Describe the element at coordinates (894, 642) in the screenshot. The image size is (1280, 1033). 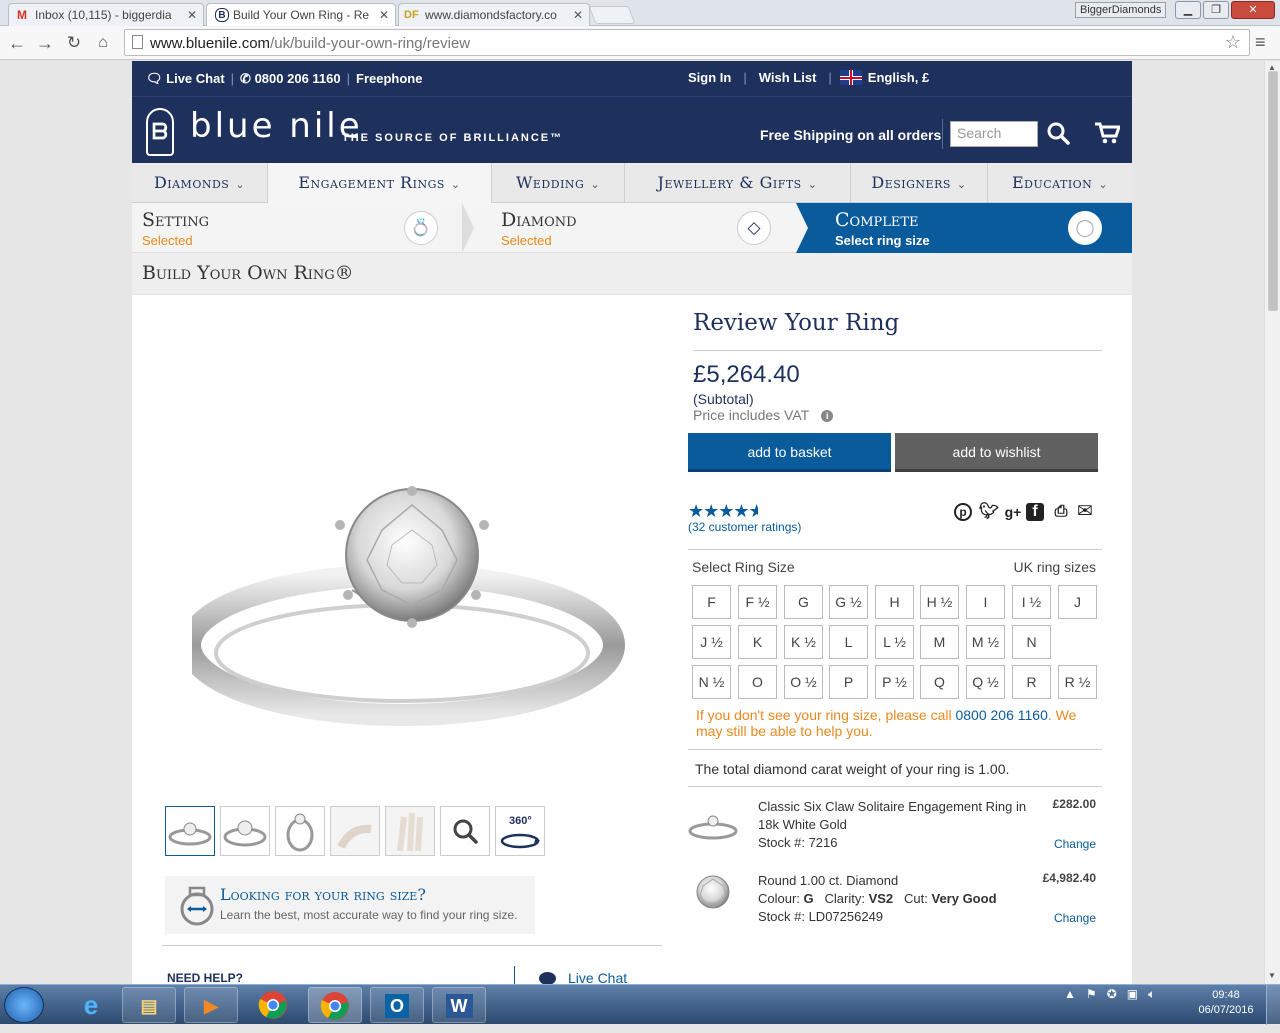
I see `ring-size-option: L ½` at that location.